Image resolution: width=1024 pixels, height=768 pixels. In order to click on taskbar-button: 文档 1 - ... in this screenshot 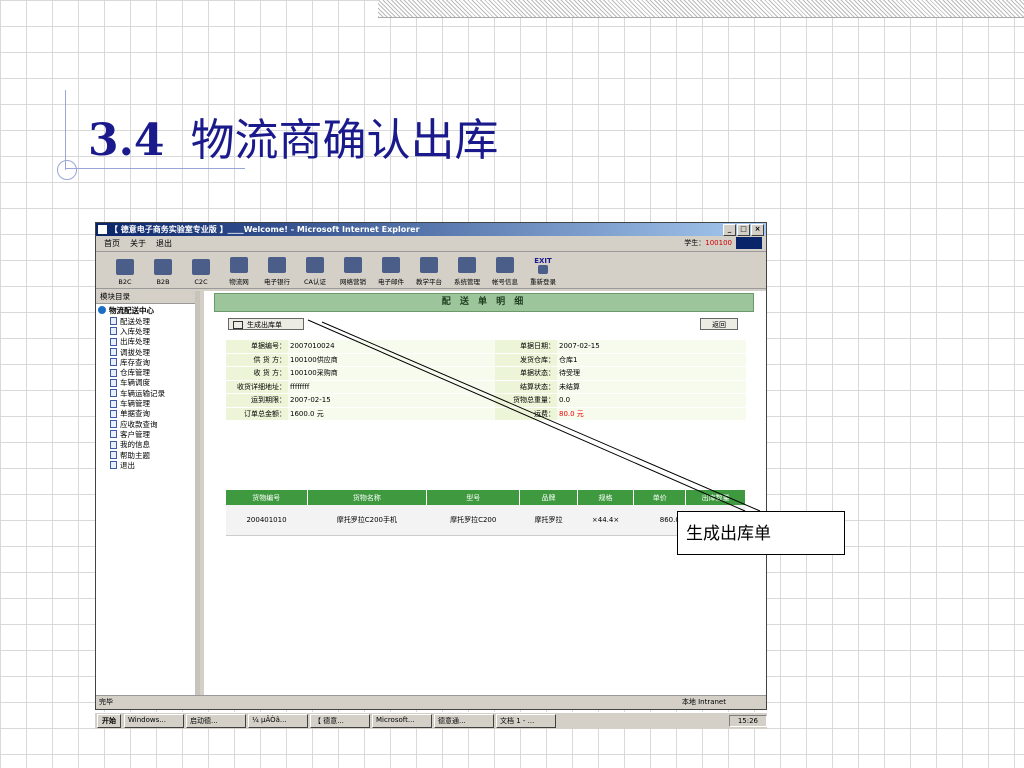, I will do `click(526, 721)`.